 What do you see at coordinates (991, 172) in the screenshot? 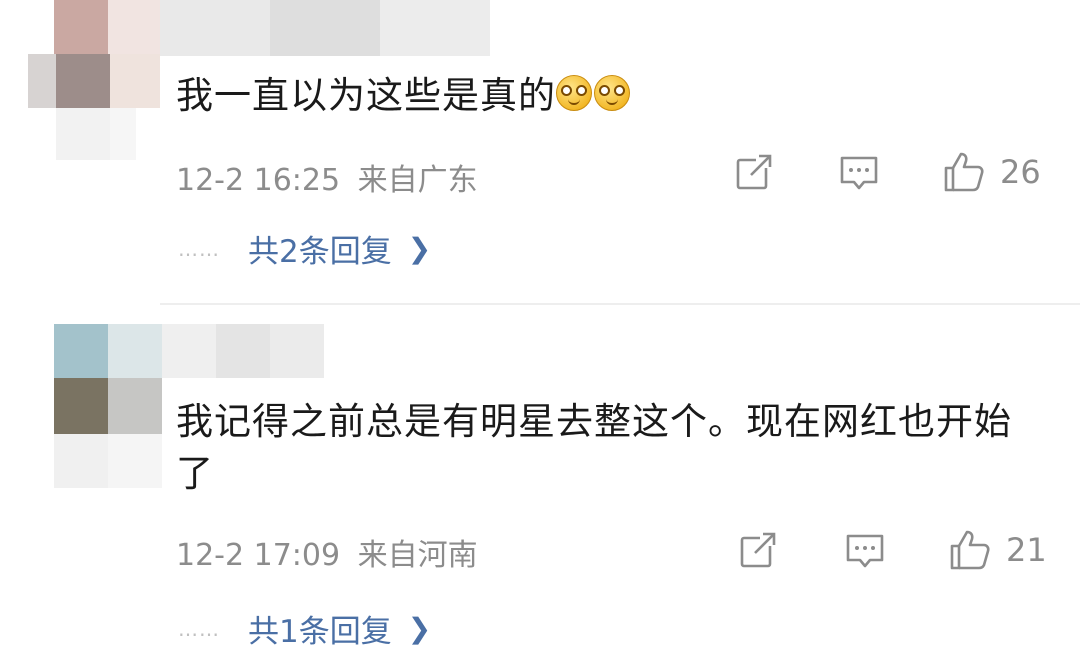
I see `like-button: 26` at bounding box center [991, 172].